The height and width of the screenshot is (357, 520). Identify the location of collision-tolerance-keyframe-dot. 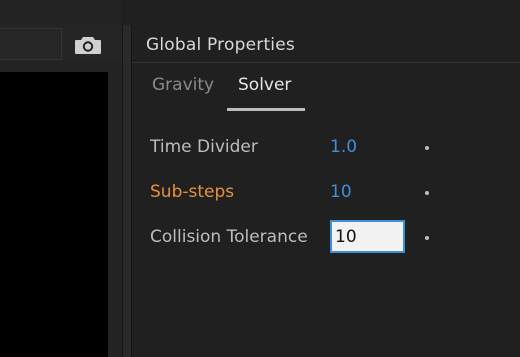
(427, 238).